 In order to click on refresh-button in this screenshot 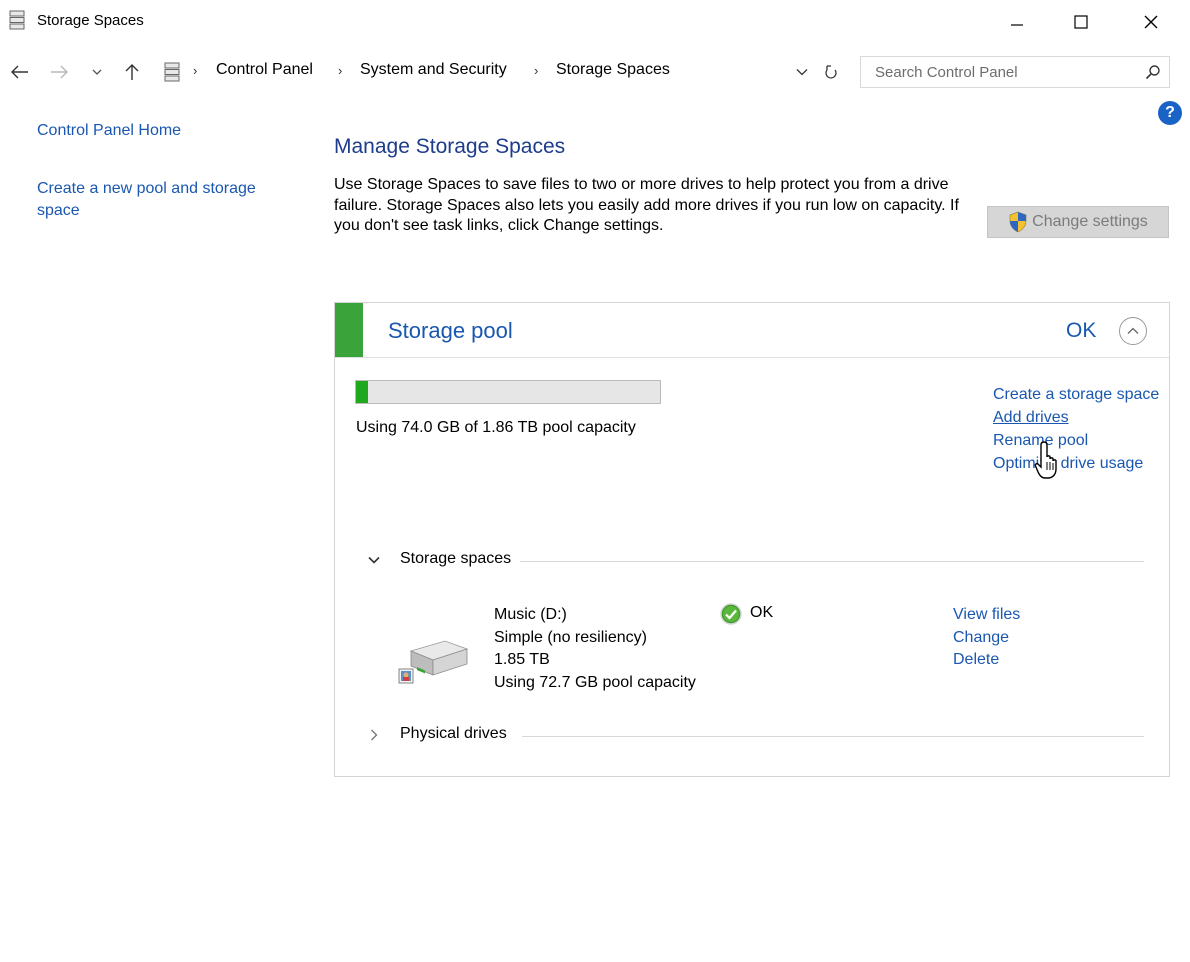, I will do `click(831, 72)`.